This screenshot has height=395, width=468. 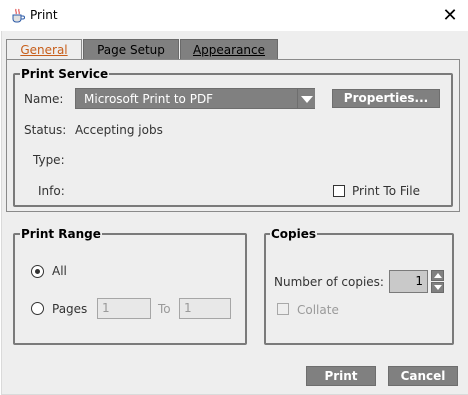 I want to click on dropdown-button, so click(x=306, y=98).